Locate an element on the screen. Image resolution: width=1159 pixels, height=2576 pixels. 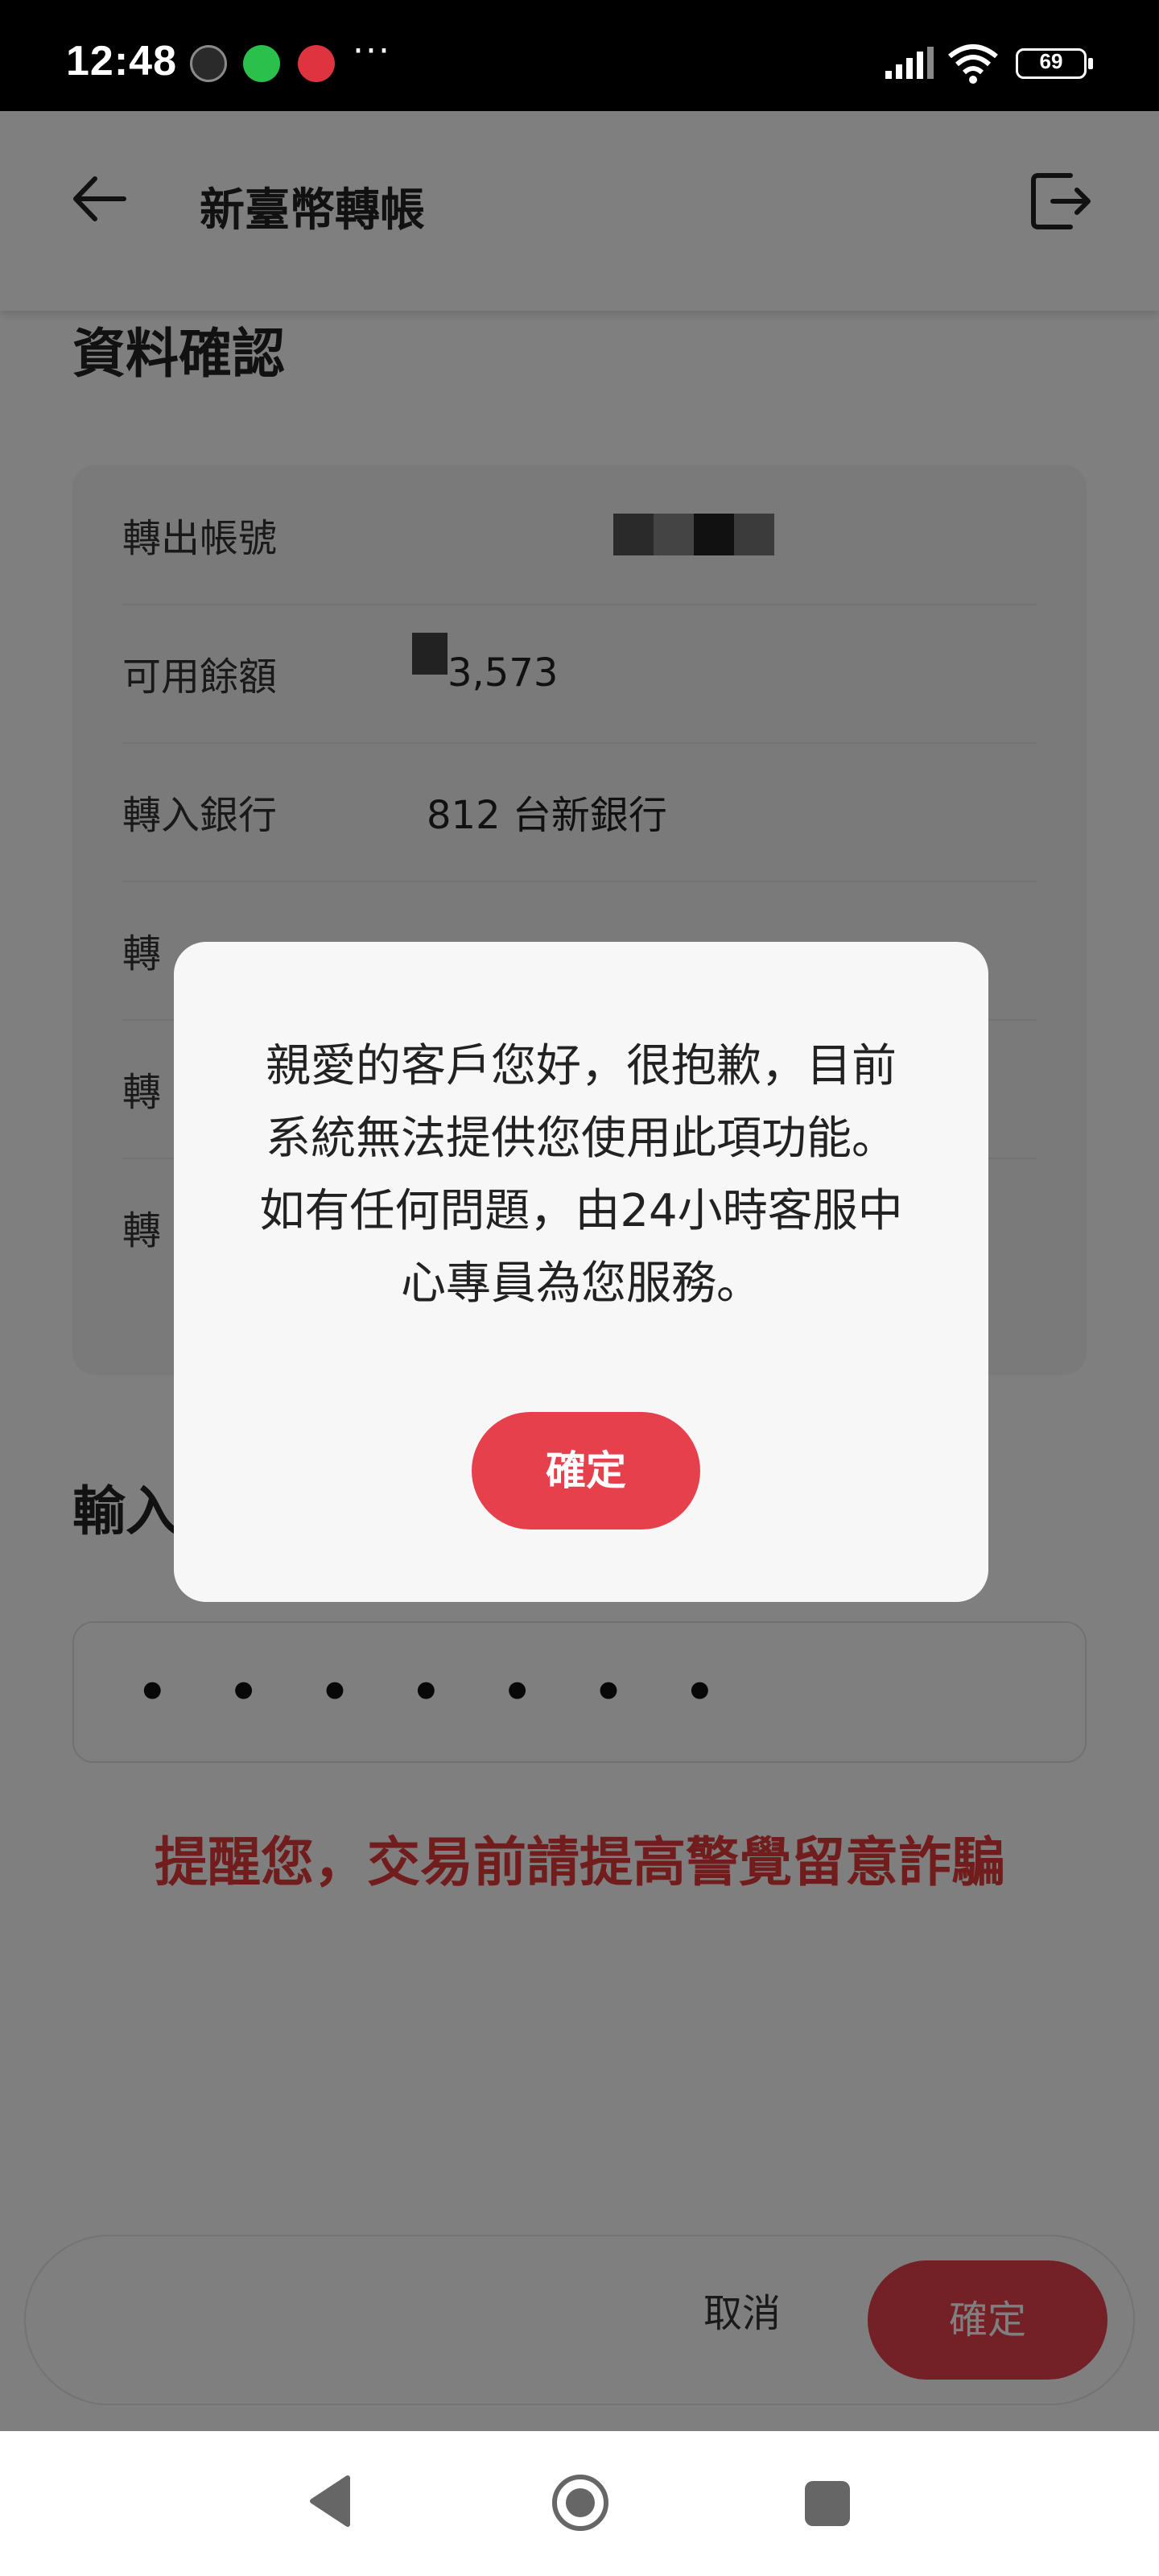
battery-icon: 69 is located at coordinates (1054, 63).